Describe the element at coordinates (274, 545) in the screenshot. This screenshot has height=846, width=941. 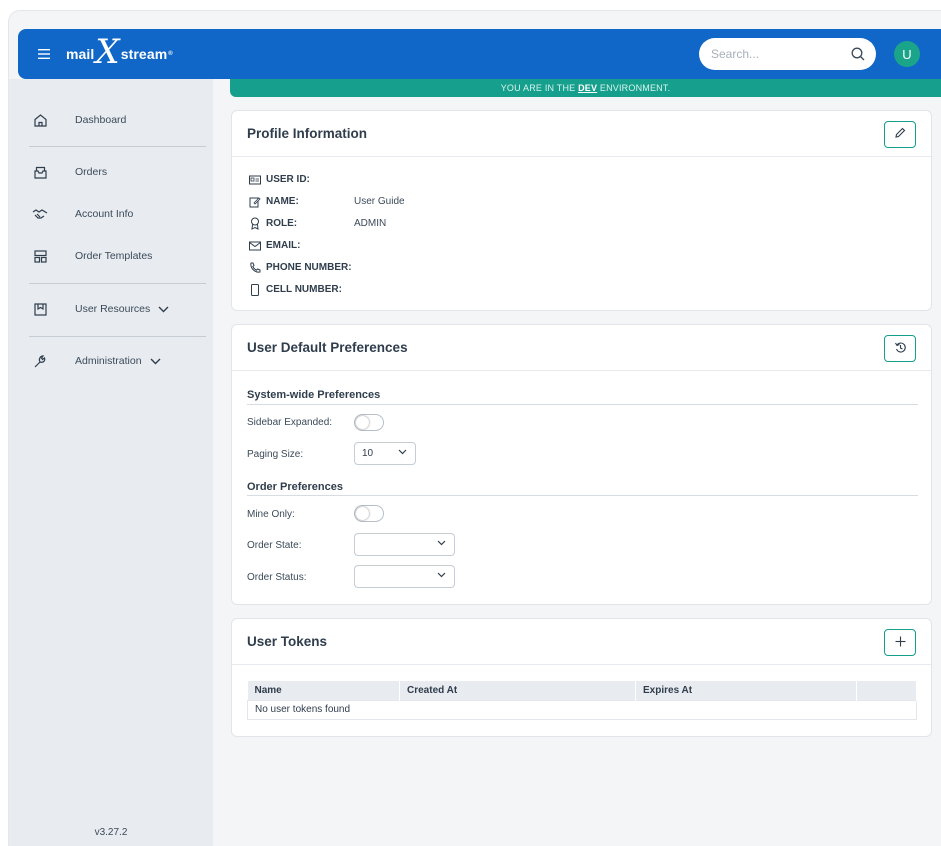
I see `order-state-label: Order State:` at that location.